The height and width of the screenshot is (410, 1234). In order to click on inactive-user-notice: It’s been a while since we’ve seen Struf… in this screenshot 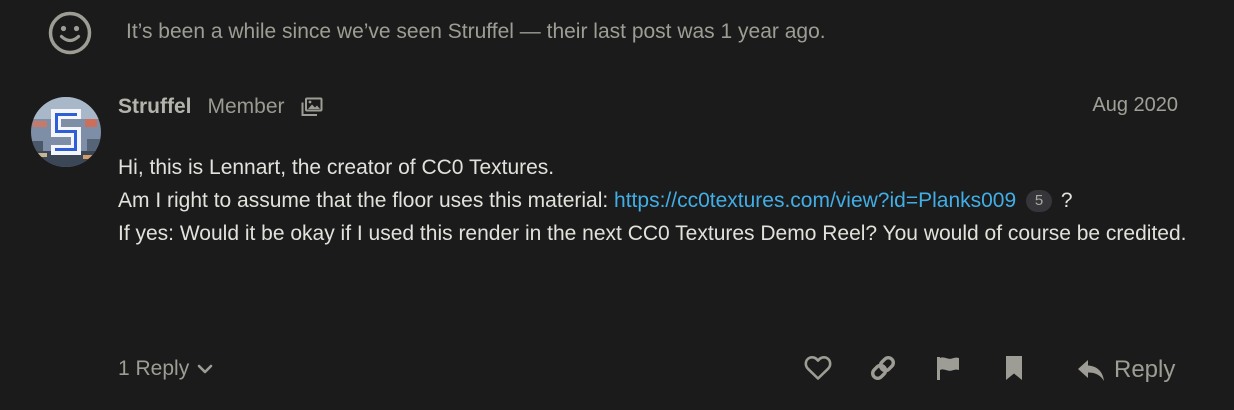, I will do `click(437, 33)`.